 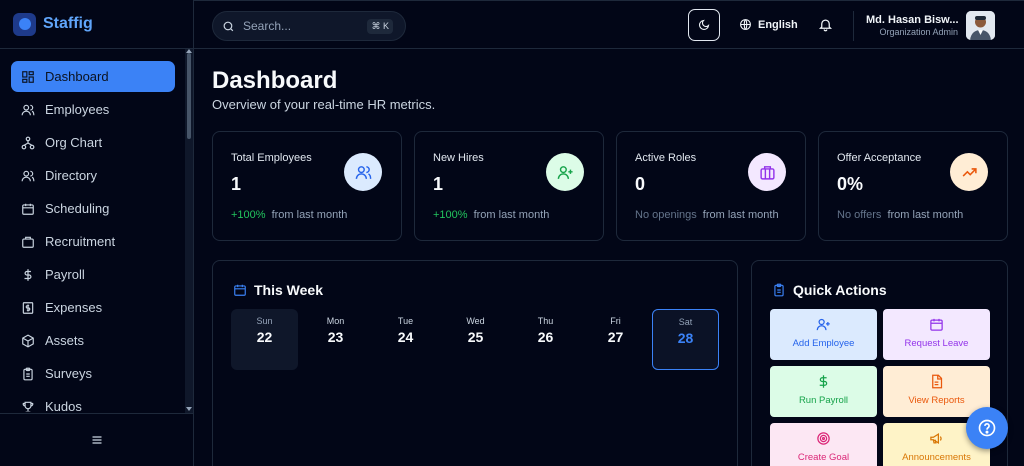 I want to click on brand-logo-icon, so click(x=24, y=24).